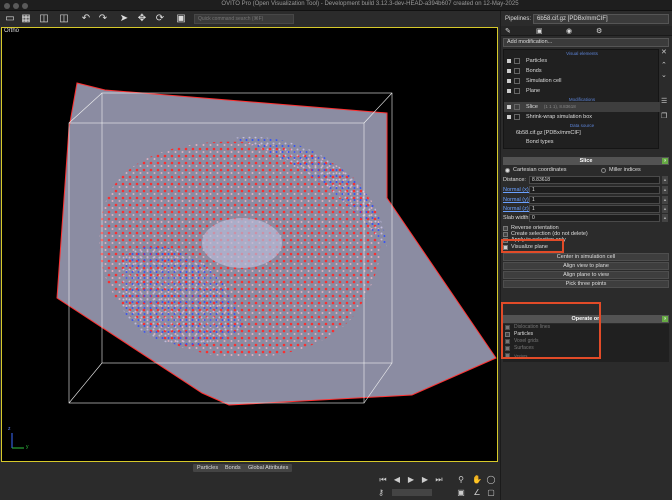 This screenshot has width=672, height=500. I want to click on copy-icon: ❐, so click(664, 116).